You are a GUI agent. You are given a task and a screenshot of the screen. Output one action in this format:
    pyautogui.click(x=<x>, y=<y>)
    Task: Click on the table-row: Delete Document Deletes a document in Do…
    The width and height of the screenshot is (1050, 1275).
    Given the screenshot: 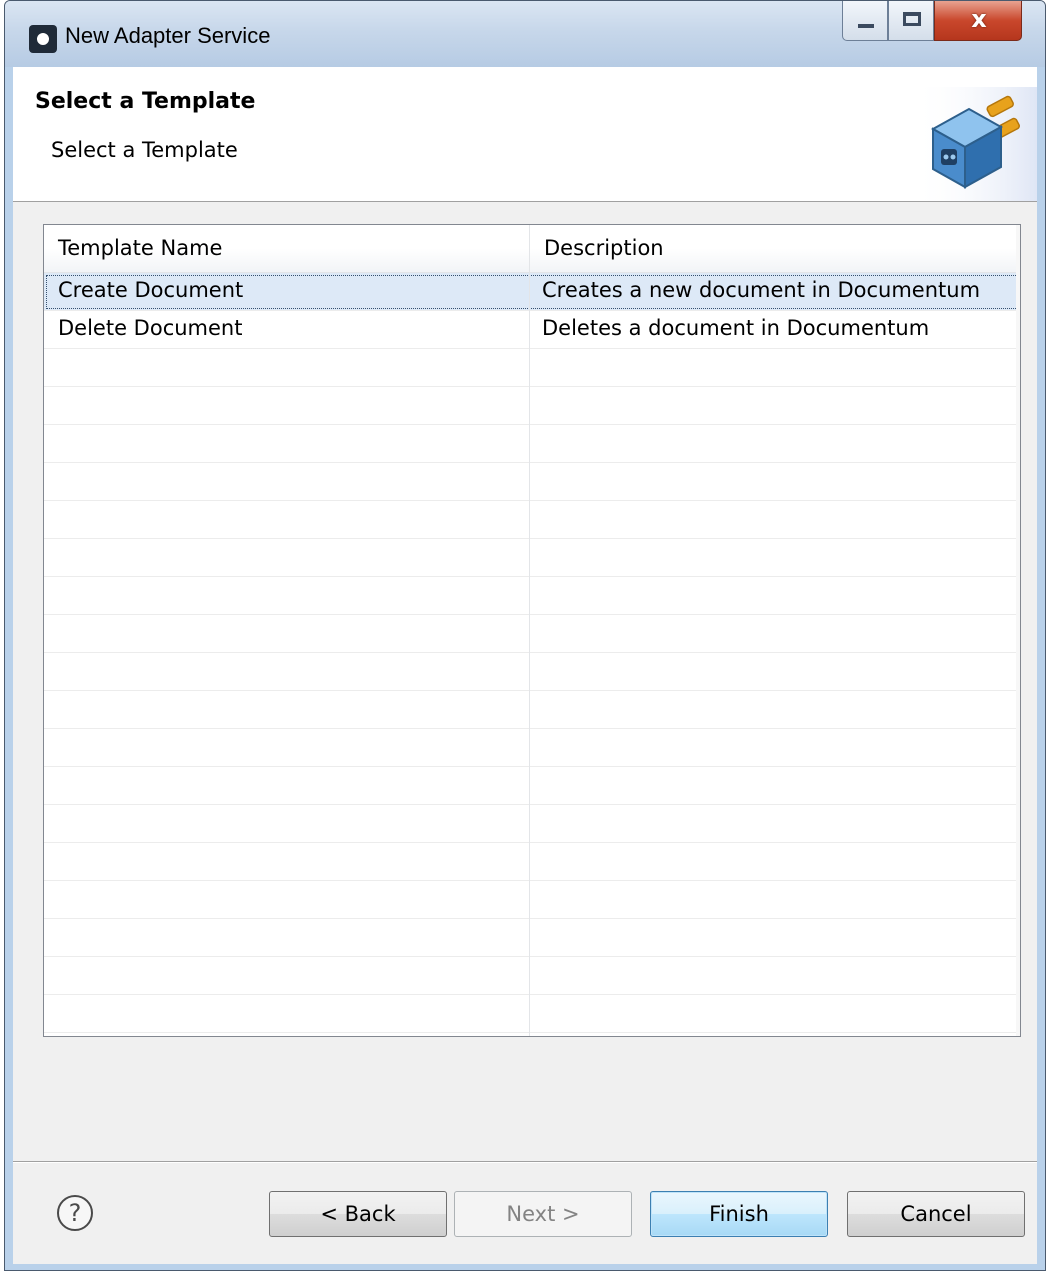 What is the action you would take?
    pyautogui.click(x=532, y=330)
    